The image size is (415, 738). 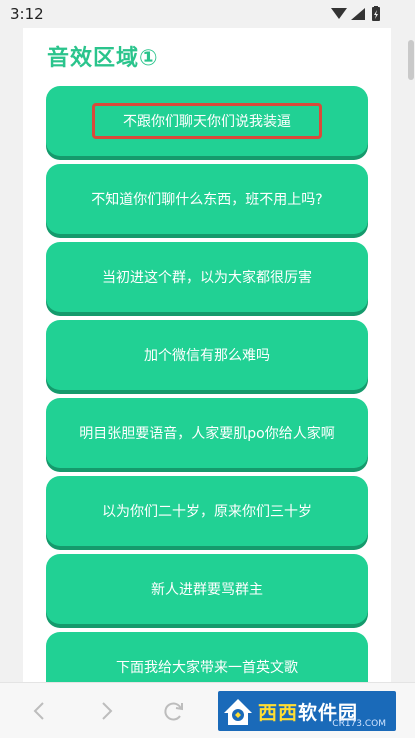 I want to click on watermark-domain: CR173.COM, so click(x=359, y=724).